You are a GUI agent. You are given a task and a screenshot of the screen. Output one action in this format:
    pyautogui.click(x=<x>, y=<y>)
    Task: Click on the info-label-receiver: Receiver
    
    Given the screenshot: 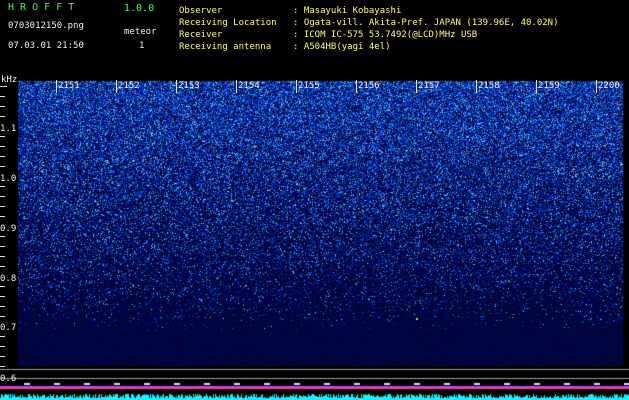 What is the action you would take?
    pyautogui.click(x=201, y=35)
    